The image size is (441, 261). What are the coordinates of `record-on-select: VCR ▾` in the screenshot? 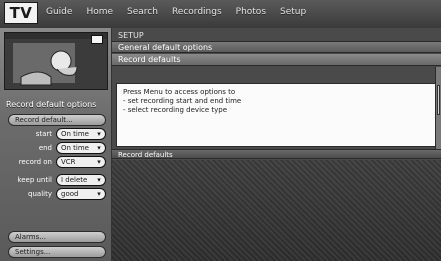 It's located at (81, 162).